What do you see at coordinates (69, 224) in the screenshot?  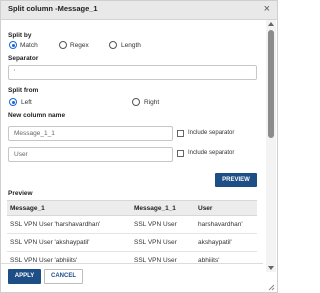 I see `cell-message-1: SSL VPN User 'harshavardhan'` at bounding box center [69, 224].